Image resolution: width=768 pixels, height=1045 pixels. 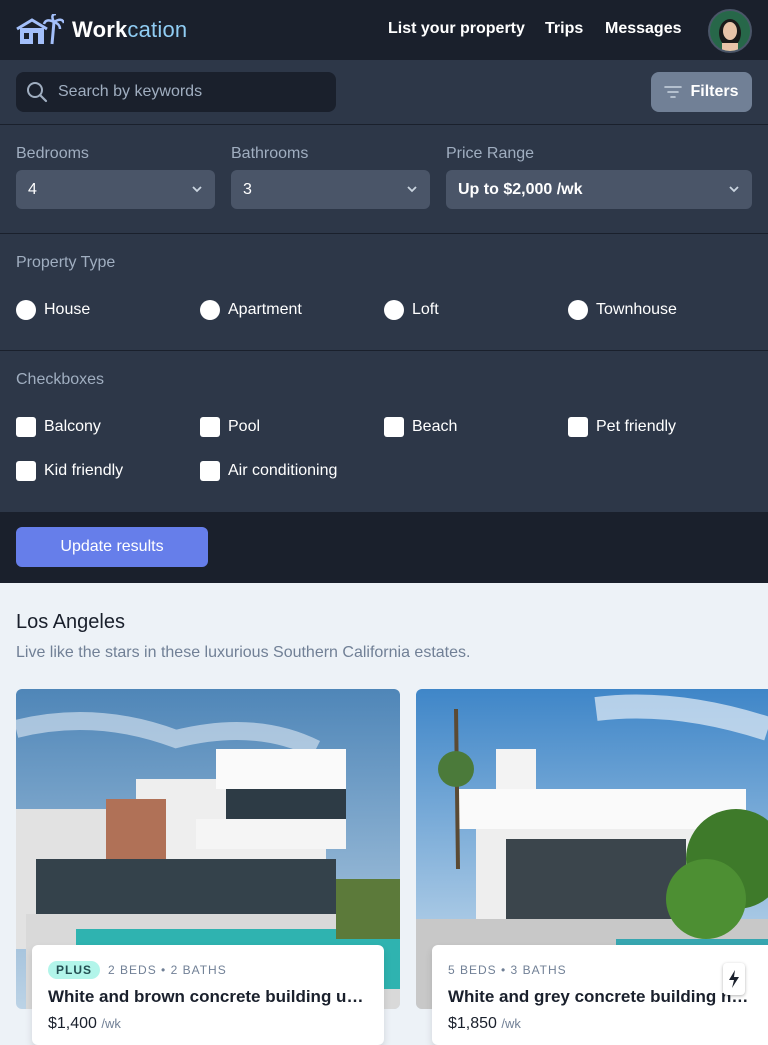 I want to click on radio-loft: Loft, so click(x=411, y=310).